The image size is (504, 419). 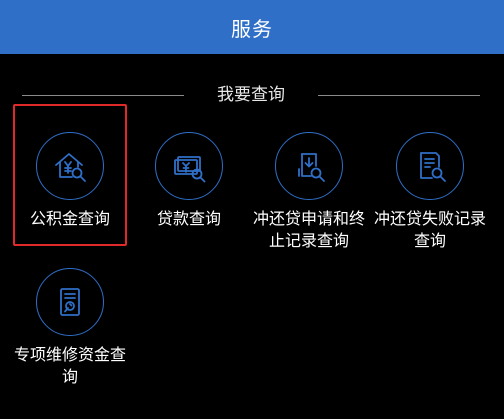 I want to click on divider-right, so click(x=399, y=95).